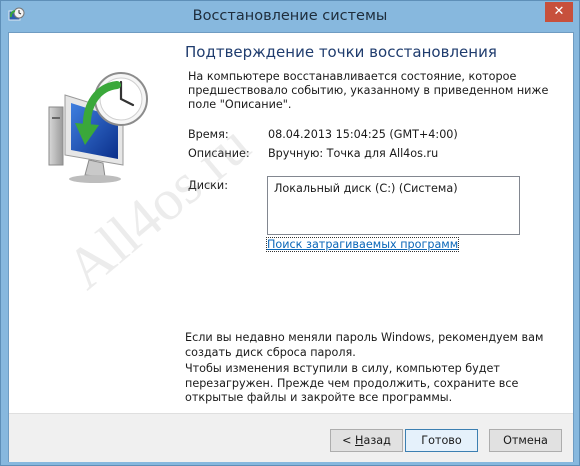 This screenshot has height=466, width=580. What do you see at coordinates (363, 134) in the screenshot?
I see `time-value: 08.04.2013 15:04:25 (GMT+4:00)` at bounding box center [363, 134].